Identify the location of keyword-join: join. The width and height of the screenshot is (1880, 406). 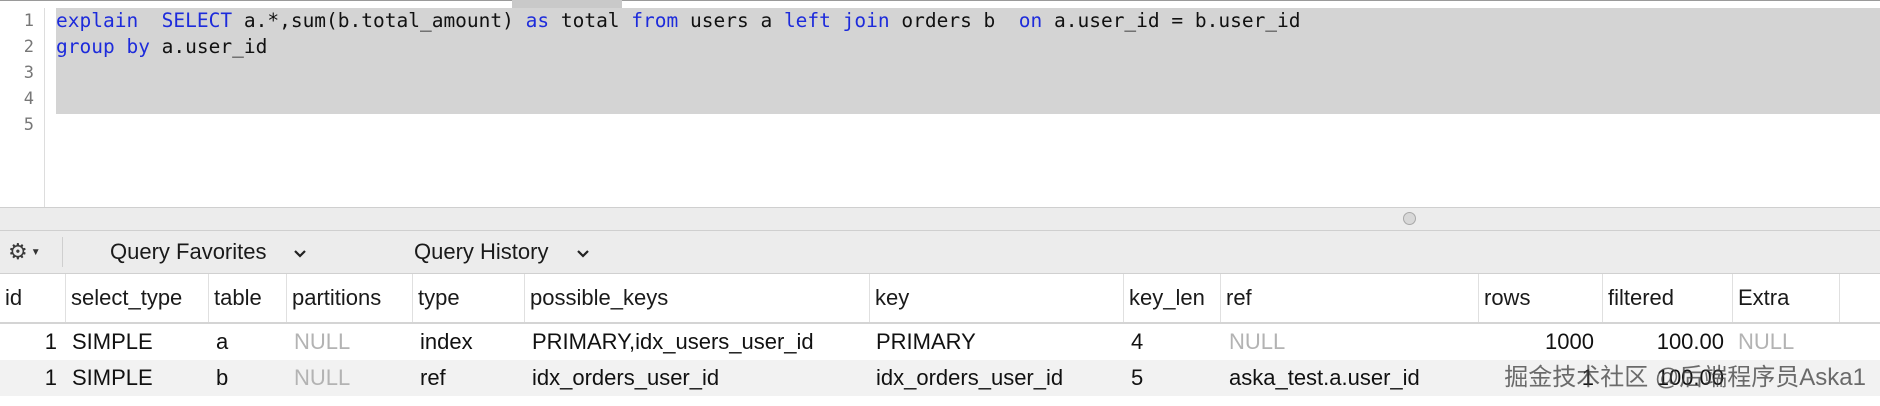
(866, 20).